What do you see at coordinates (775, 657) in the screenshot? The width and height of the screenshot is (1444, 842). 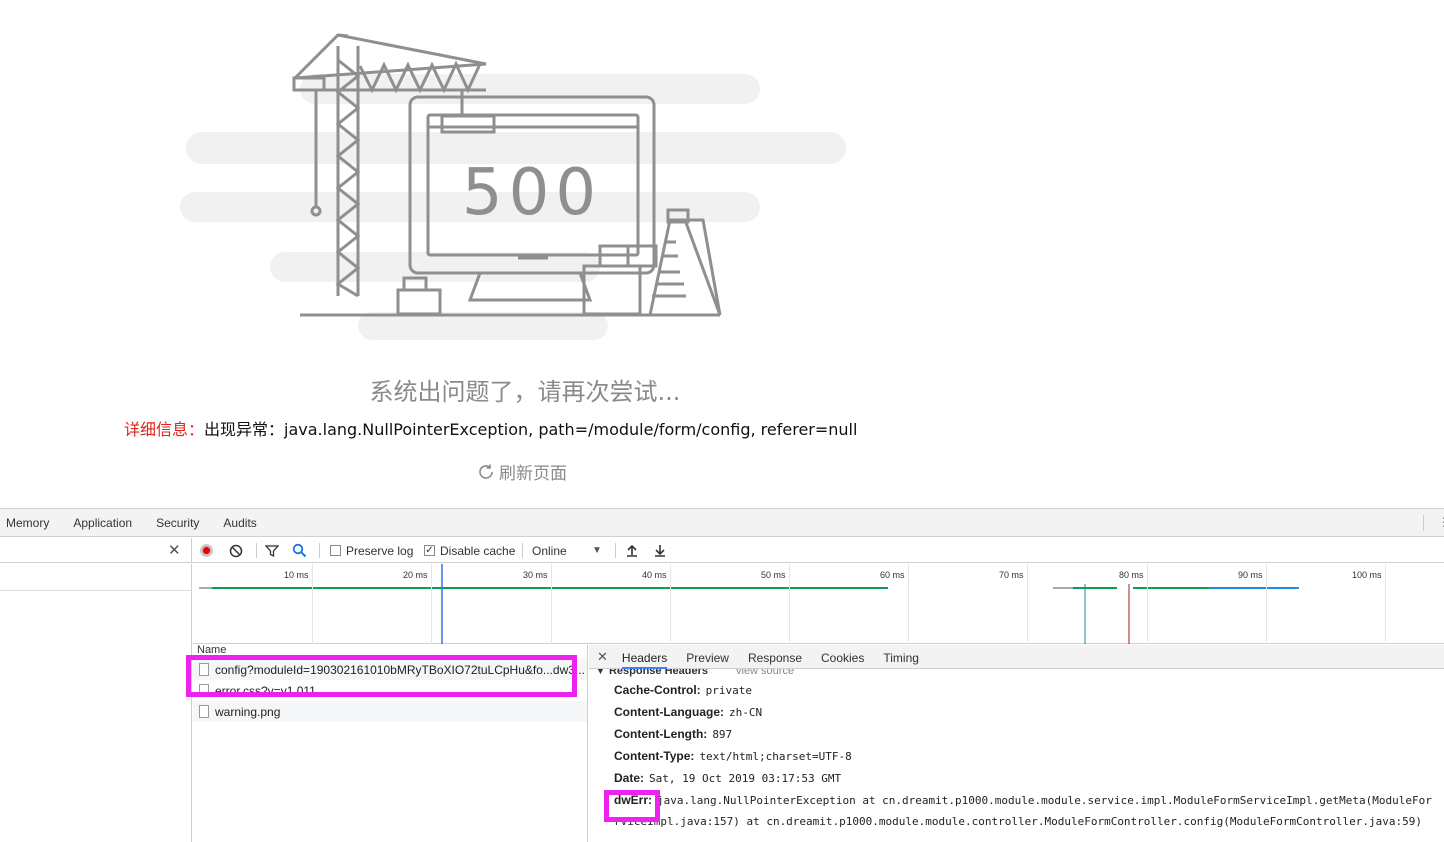 I see `tab-response: Response` at bounding box center [775, 657].